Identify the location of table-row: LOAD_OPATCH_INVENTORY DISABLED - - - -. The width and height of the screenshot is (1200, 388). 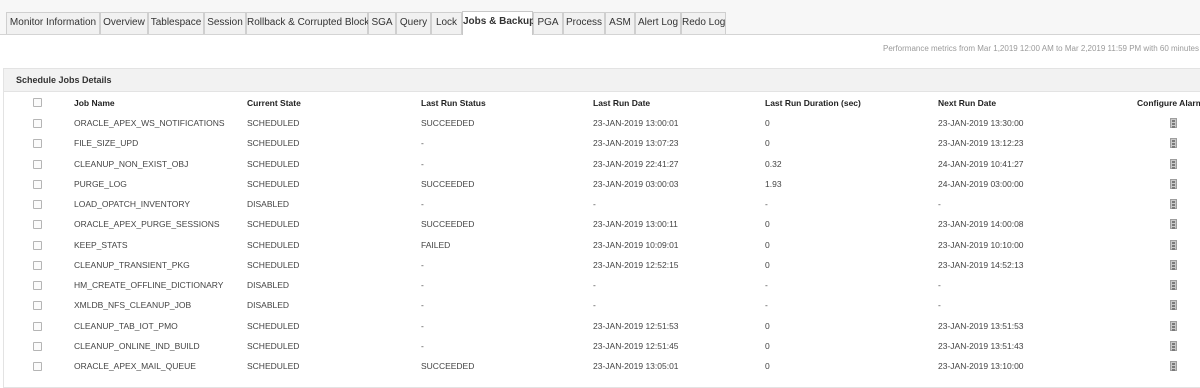
(600, 204).